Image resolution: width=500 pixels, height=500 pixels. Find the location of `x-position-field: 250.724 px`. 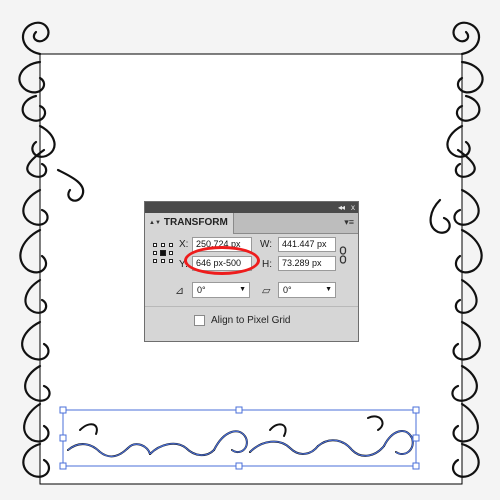

x-position-field: 250.724 px is located at coordinates (222, 244).